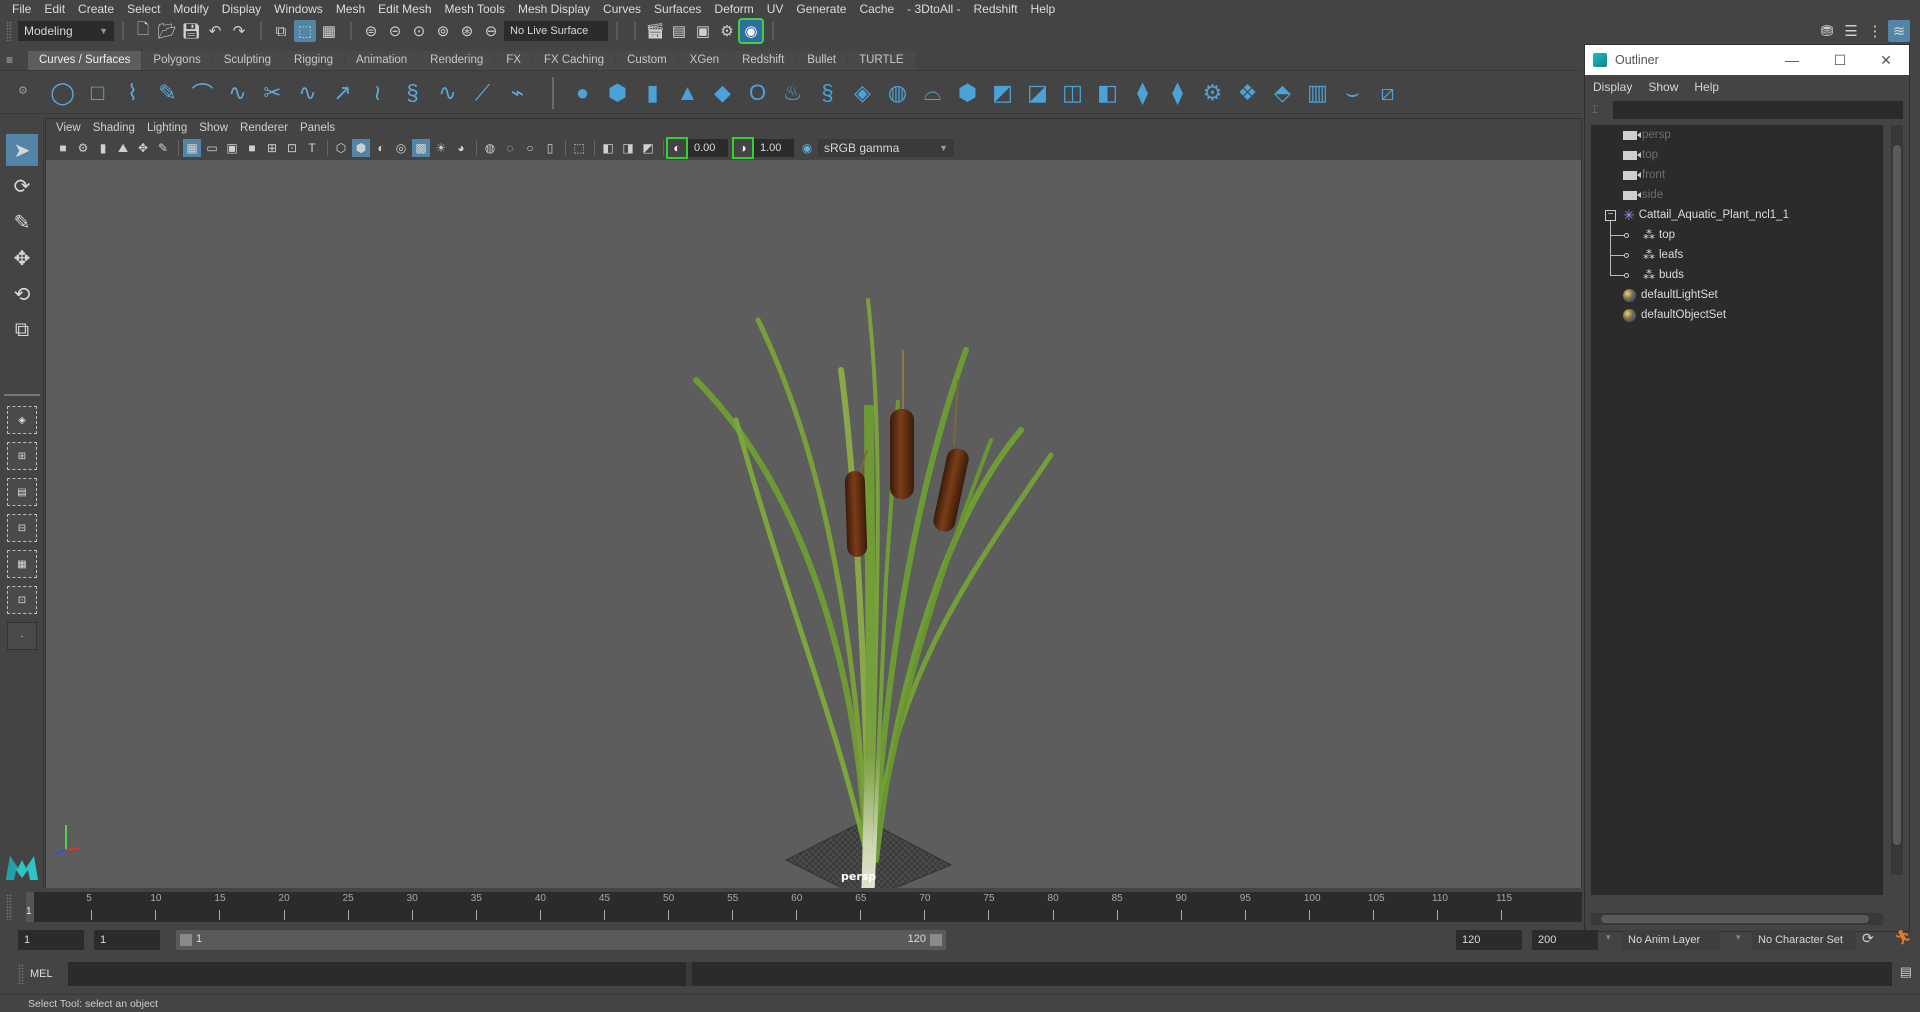 This screenshot has width=1920, height=1012. Describe the element at coordinates (22, 600) in the screenshot. I see `persp-graph-hypergraph-layout-icon: ⊡` at that location.